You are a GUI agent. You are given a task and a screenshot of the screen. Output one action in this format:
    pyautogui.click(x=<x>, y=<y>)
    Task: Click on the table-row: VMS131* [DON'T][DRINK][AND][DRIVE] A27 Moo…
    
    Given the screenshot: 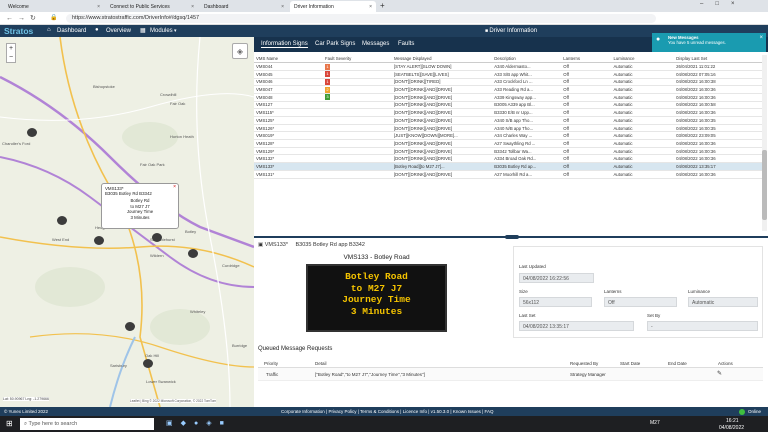 What is the action you would take?
    pyautogui.click(x=508, y=174)
    